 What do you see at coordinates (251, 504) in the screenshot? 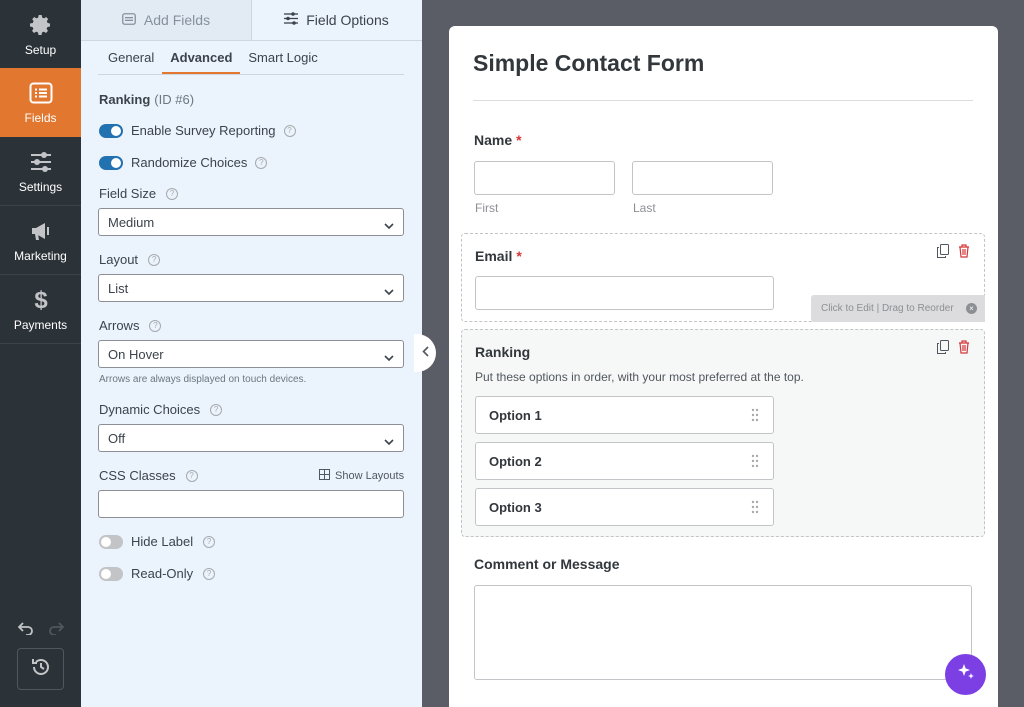
I see `css-classes-input` at bounding box center [251, 504].